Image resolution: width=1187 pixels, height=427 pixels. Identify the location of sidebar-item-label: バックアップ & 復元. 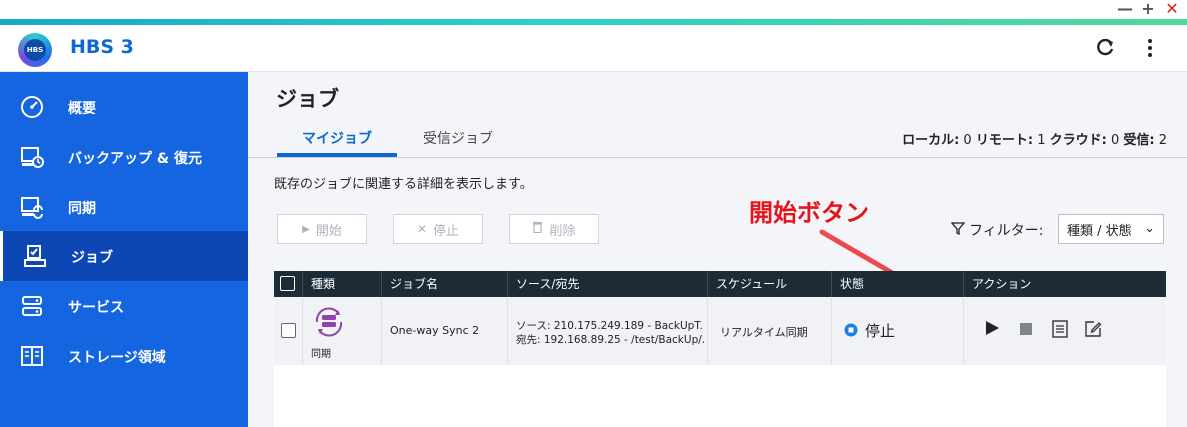
(135, 159).